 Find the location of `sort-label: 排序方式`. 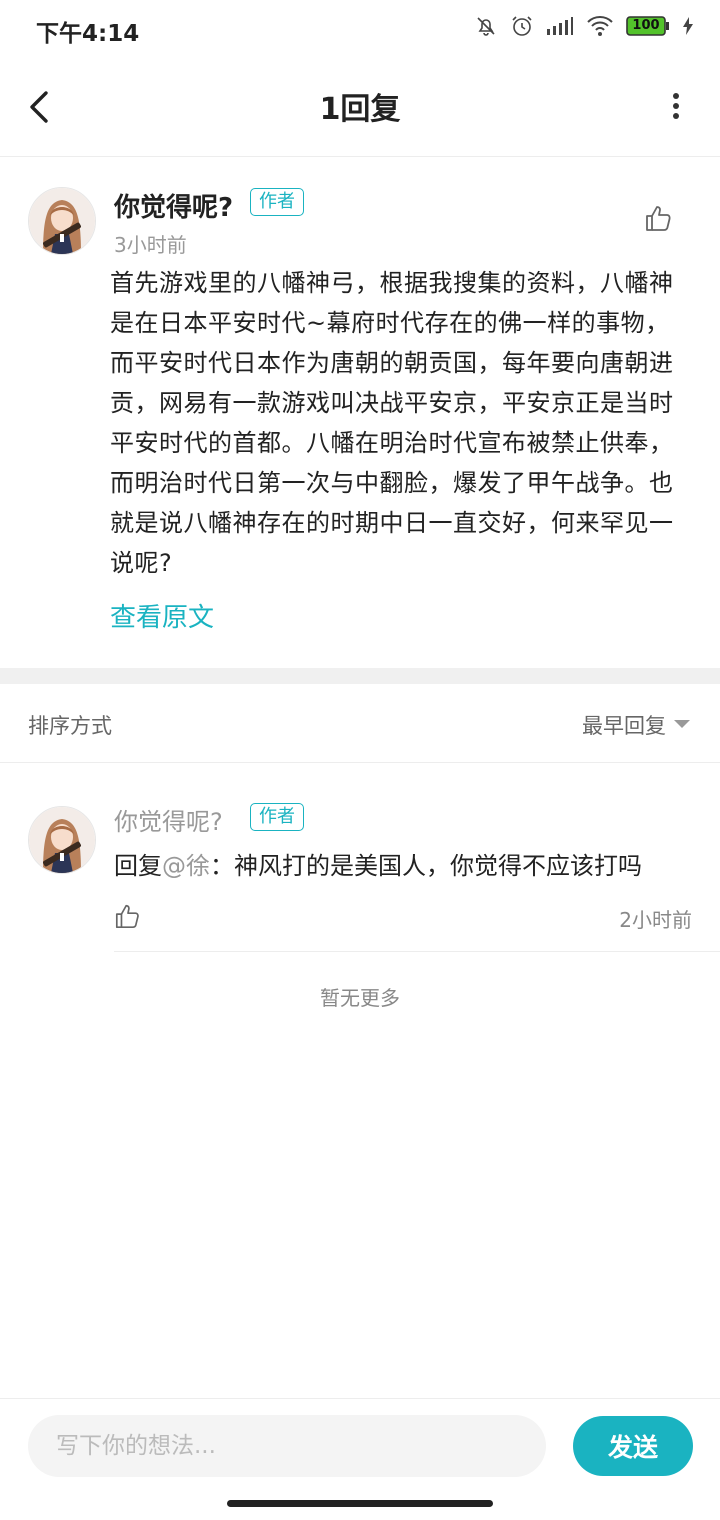

sort-label: 排序方式 is located at coordinates (70, 726).